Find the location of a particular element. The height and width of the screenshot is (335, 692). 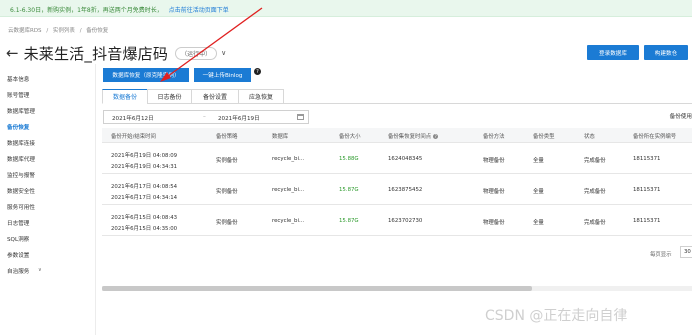

sidebar-item-basic-info: 基本信息 is located at coordinates (18, 79).